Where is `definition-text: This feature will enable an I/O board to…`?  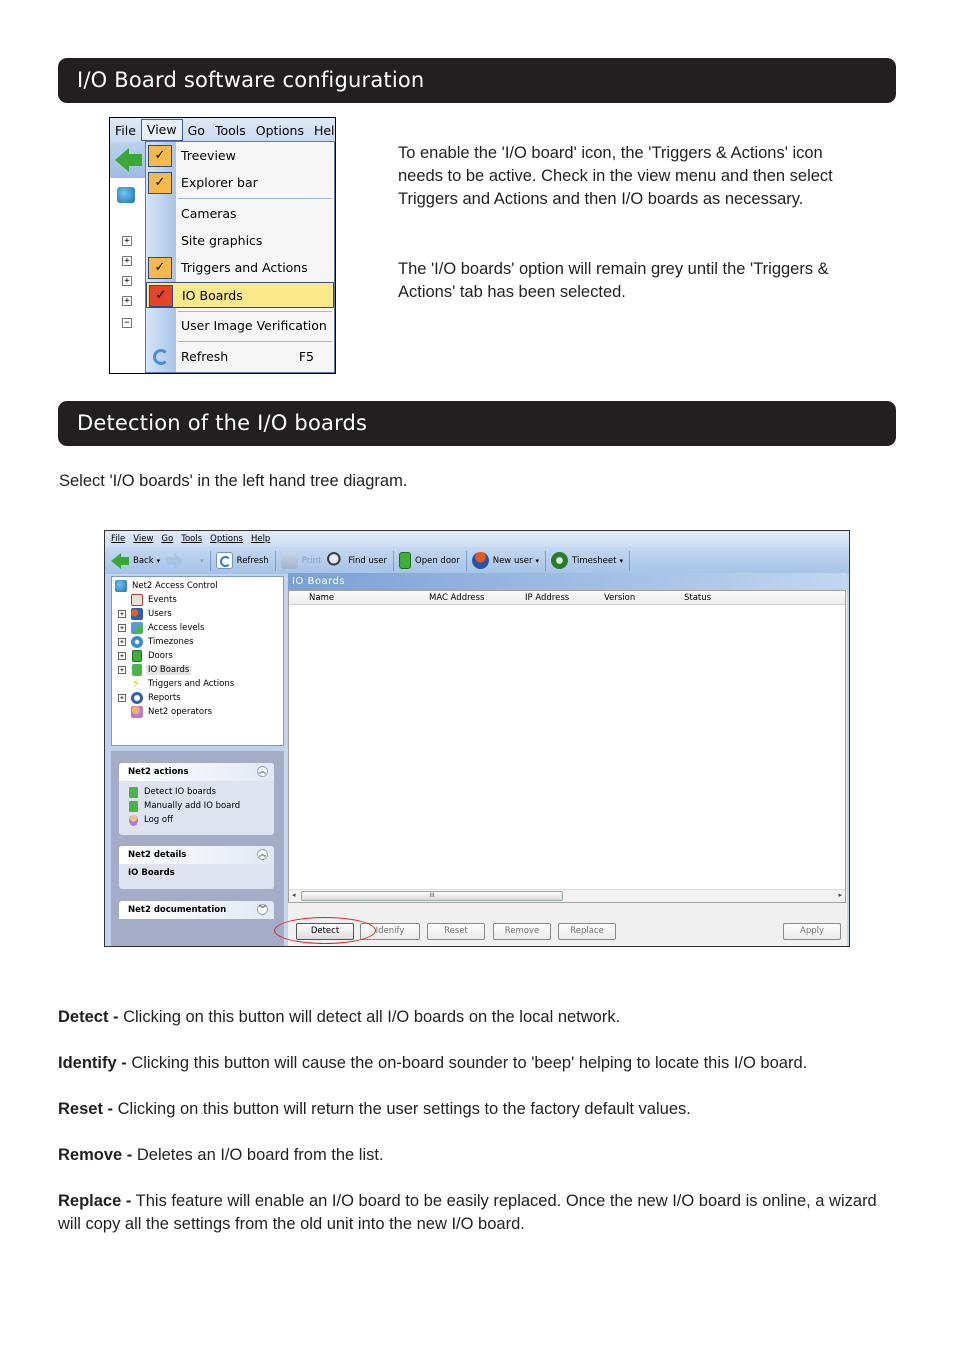
definition-text: This feature will enable an I/O board to… is located at coordinates (467, 1212).